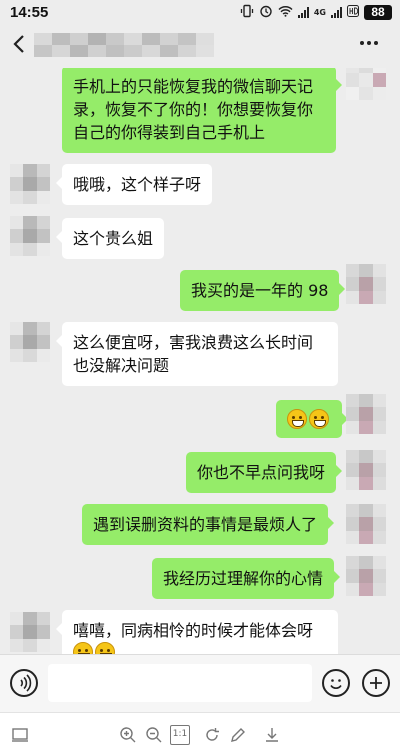  What do you see at coordinates (212, 735) in the screenshot?
I see `rotate-icon` at bounding box center [212, 735].